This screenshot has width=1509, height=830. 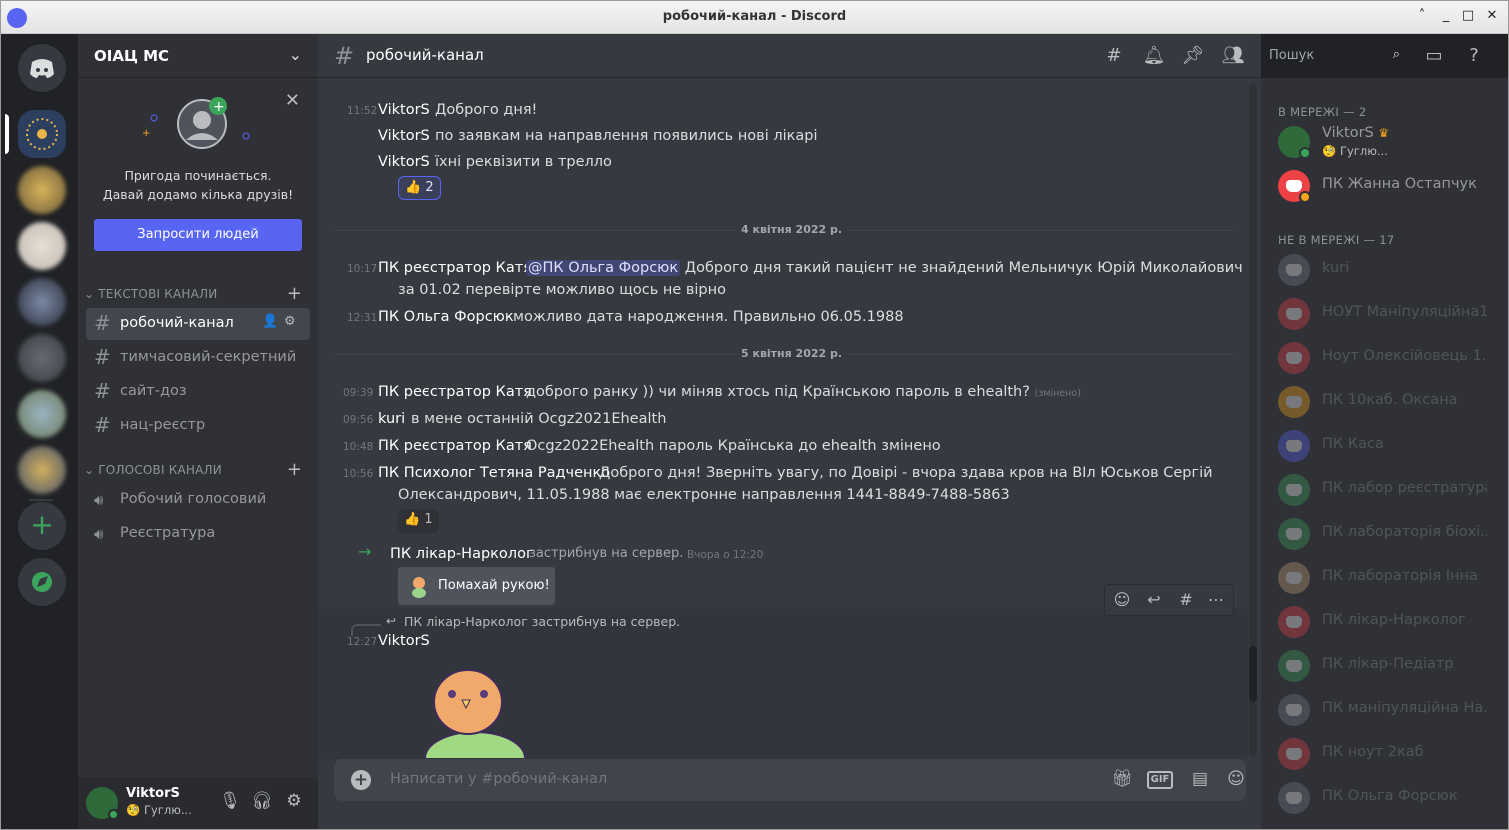 I want to click on wave-button: Помахай рукою!, so click(x=476, y=586).